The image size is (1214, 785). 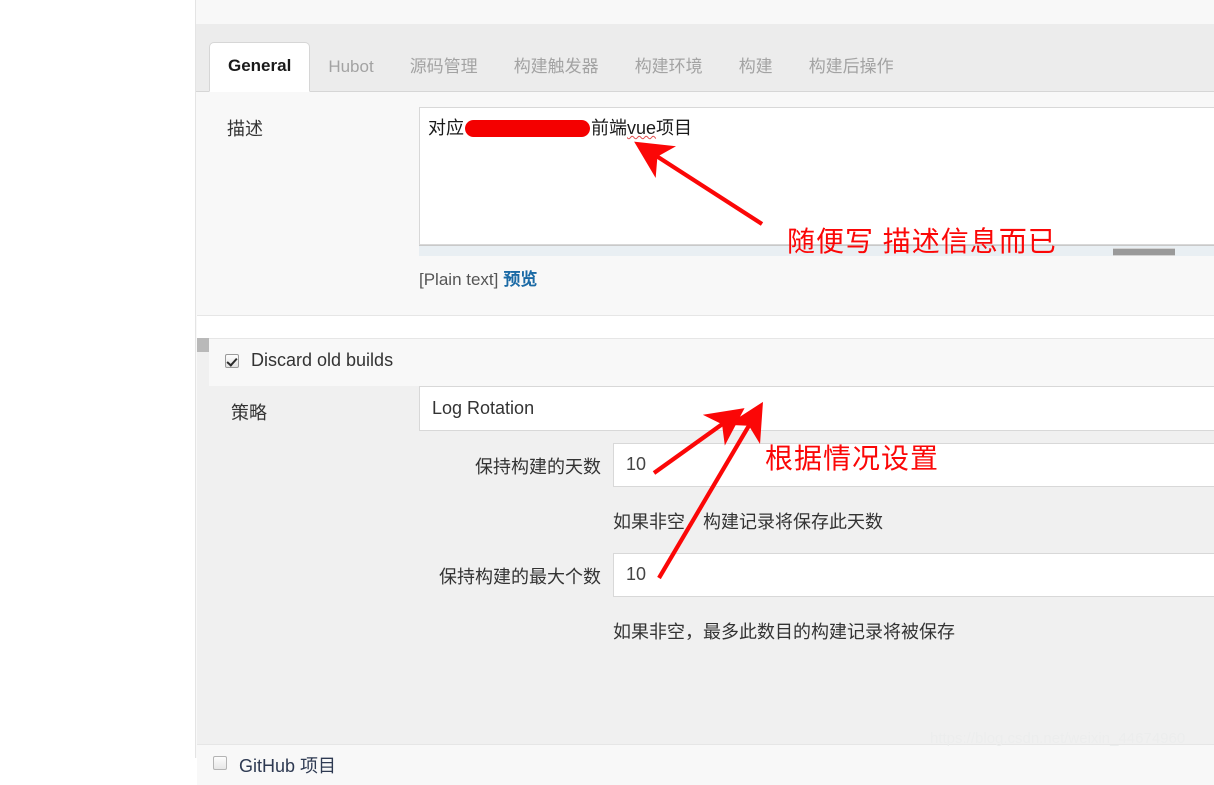 I want to click on strategy-row: 策略 Log Rotation, so click(x=711, y=412).